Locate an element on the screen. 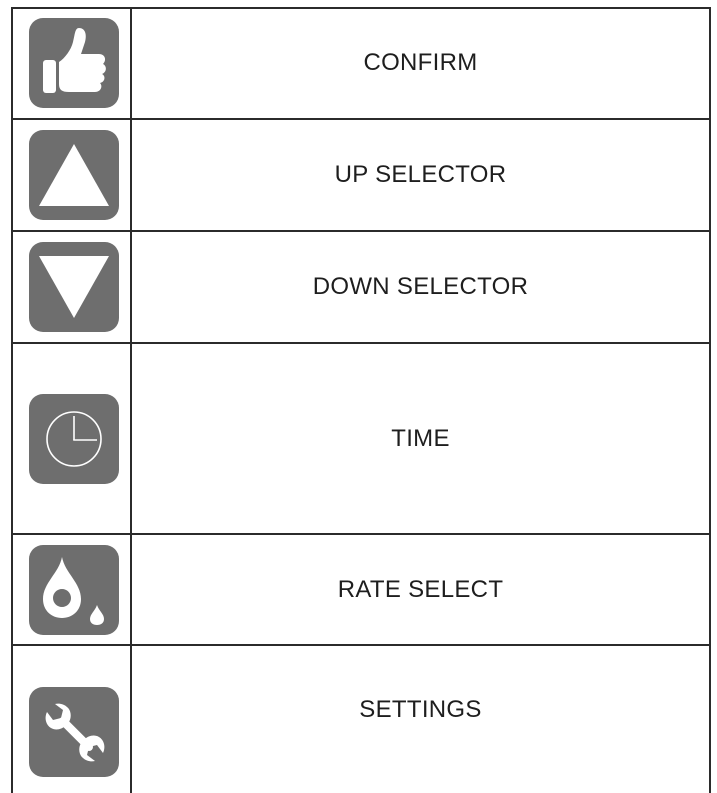 The height and width of the screenshot is (793, 717). triangle-down-icon is located at coordinates (74, 287).